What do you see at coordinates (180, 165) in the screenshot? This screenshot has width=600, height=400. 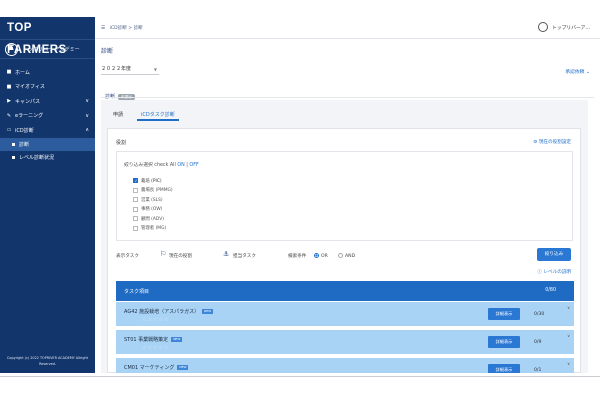 I see `check-all-on-link: ON` at bounding box center [180, 165].